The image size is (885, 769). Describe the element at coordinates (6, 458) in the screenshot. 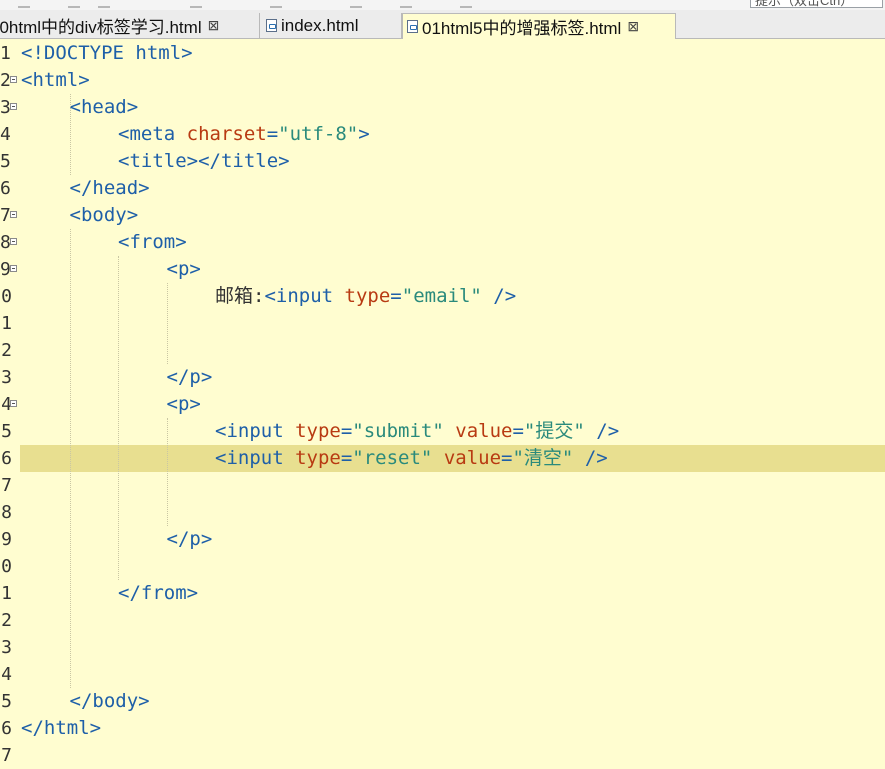

I see `line-number: 16` at that location.